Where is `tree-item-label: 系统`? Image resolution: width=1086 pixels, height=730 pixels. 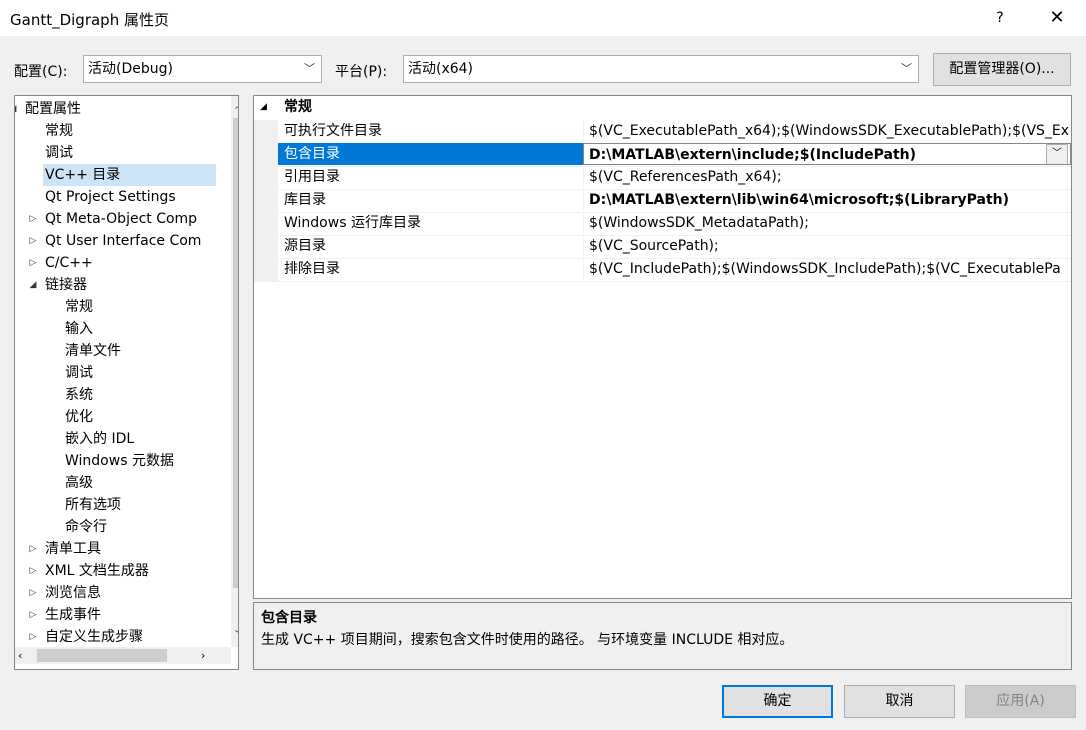 tree-item-label: 系统 is located at coordinates (79, 395).